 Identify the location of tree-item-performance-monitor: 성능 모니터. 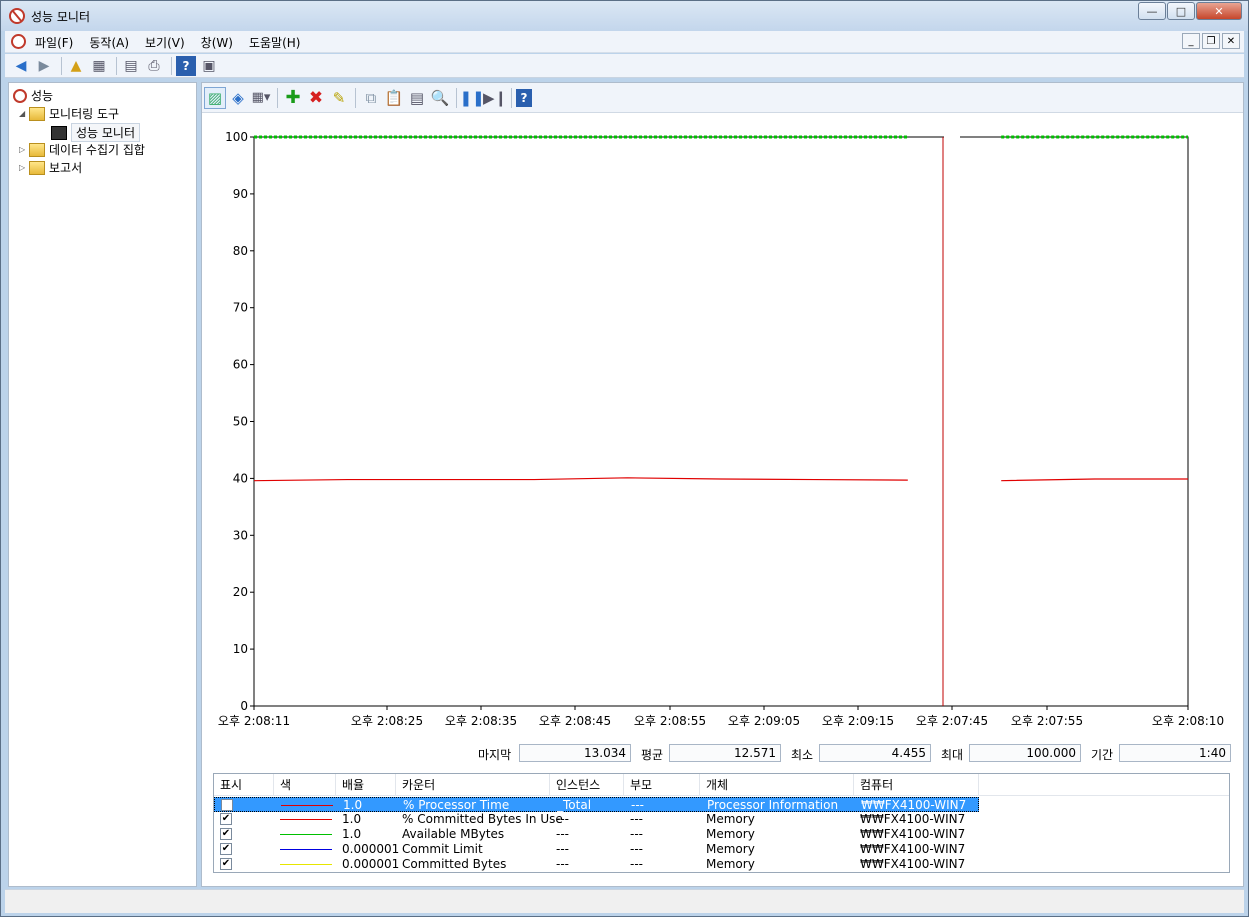
(96, 132).